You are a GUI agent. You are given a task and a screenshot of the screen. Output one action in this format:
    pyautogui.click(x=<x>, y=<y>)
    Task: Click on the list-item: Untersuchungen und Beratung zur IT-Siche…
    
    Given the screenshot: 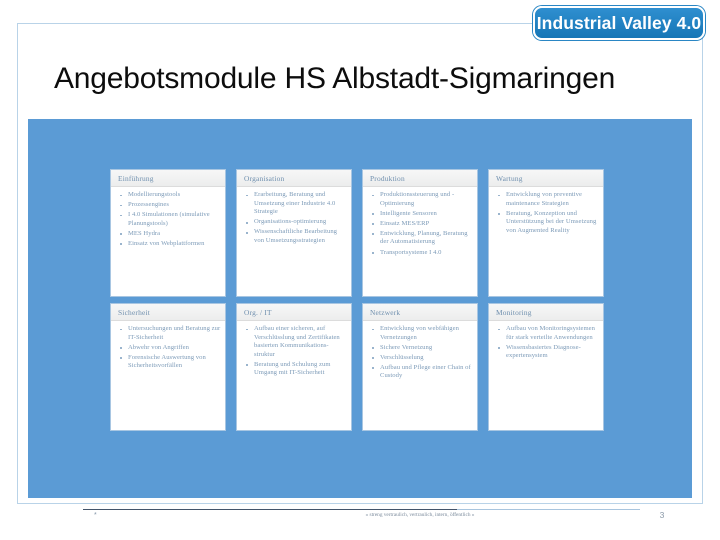 What is the action you would take?
    pyautogui.click(x=168, y=333)
    